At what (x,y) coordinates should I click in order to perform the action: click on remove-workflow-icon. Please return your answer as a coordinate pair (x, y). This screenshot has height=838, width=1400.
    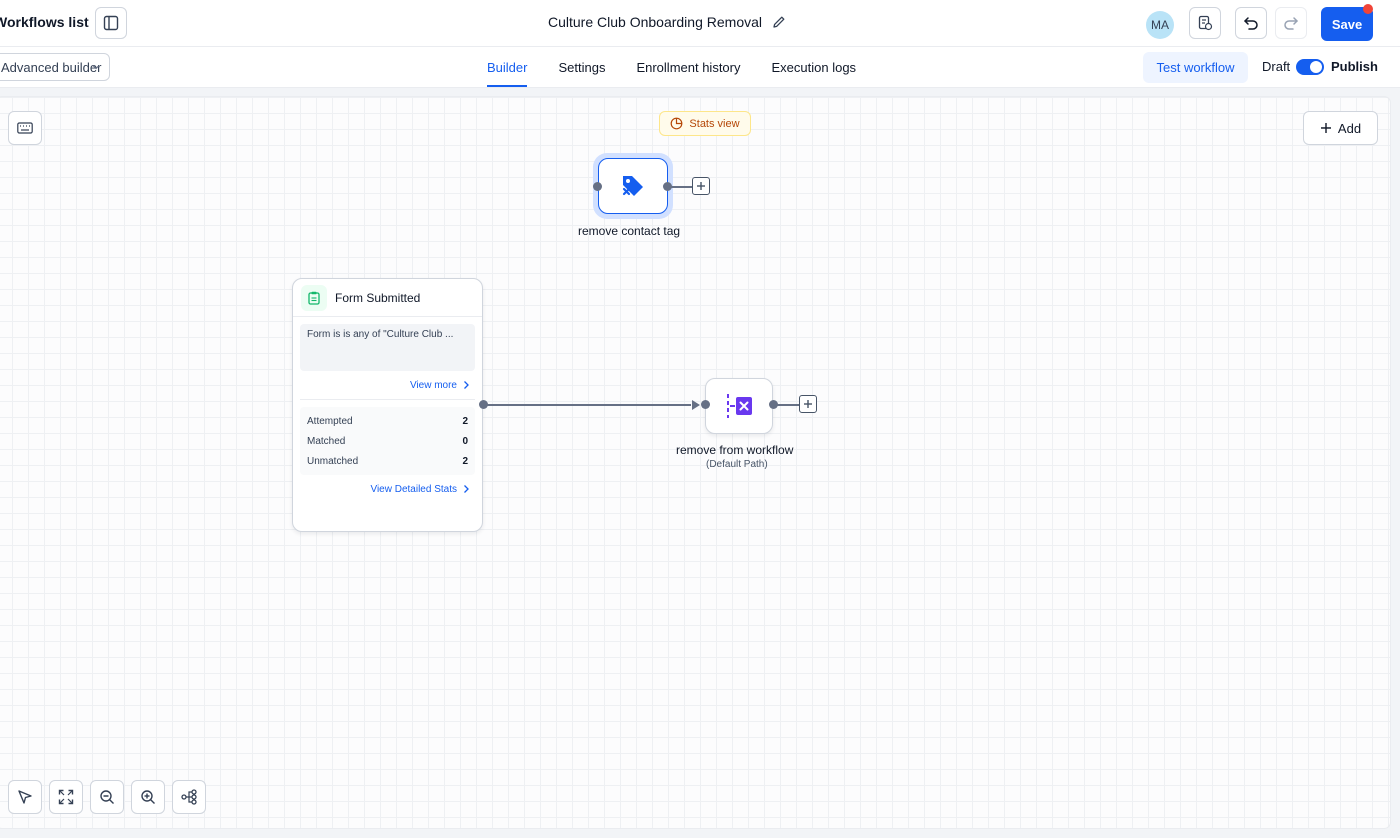
    Looking at the image, I should click on (739, 406).